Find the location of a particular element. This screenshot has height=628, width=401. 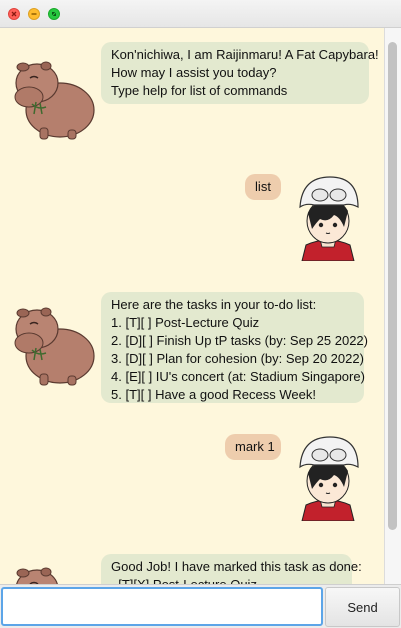

chat-scrollbar is located at coordinates (392, 306).